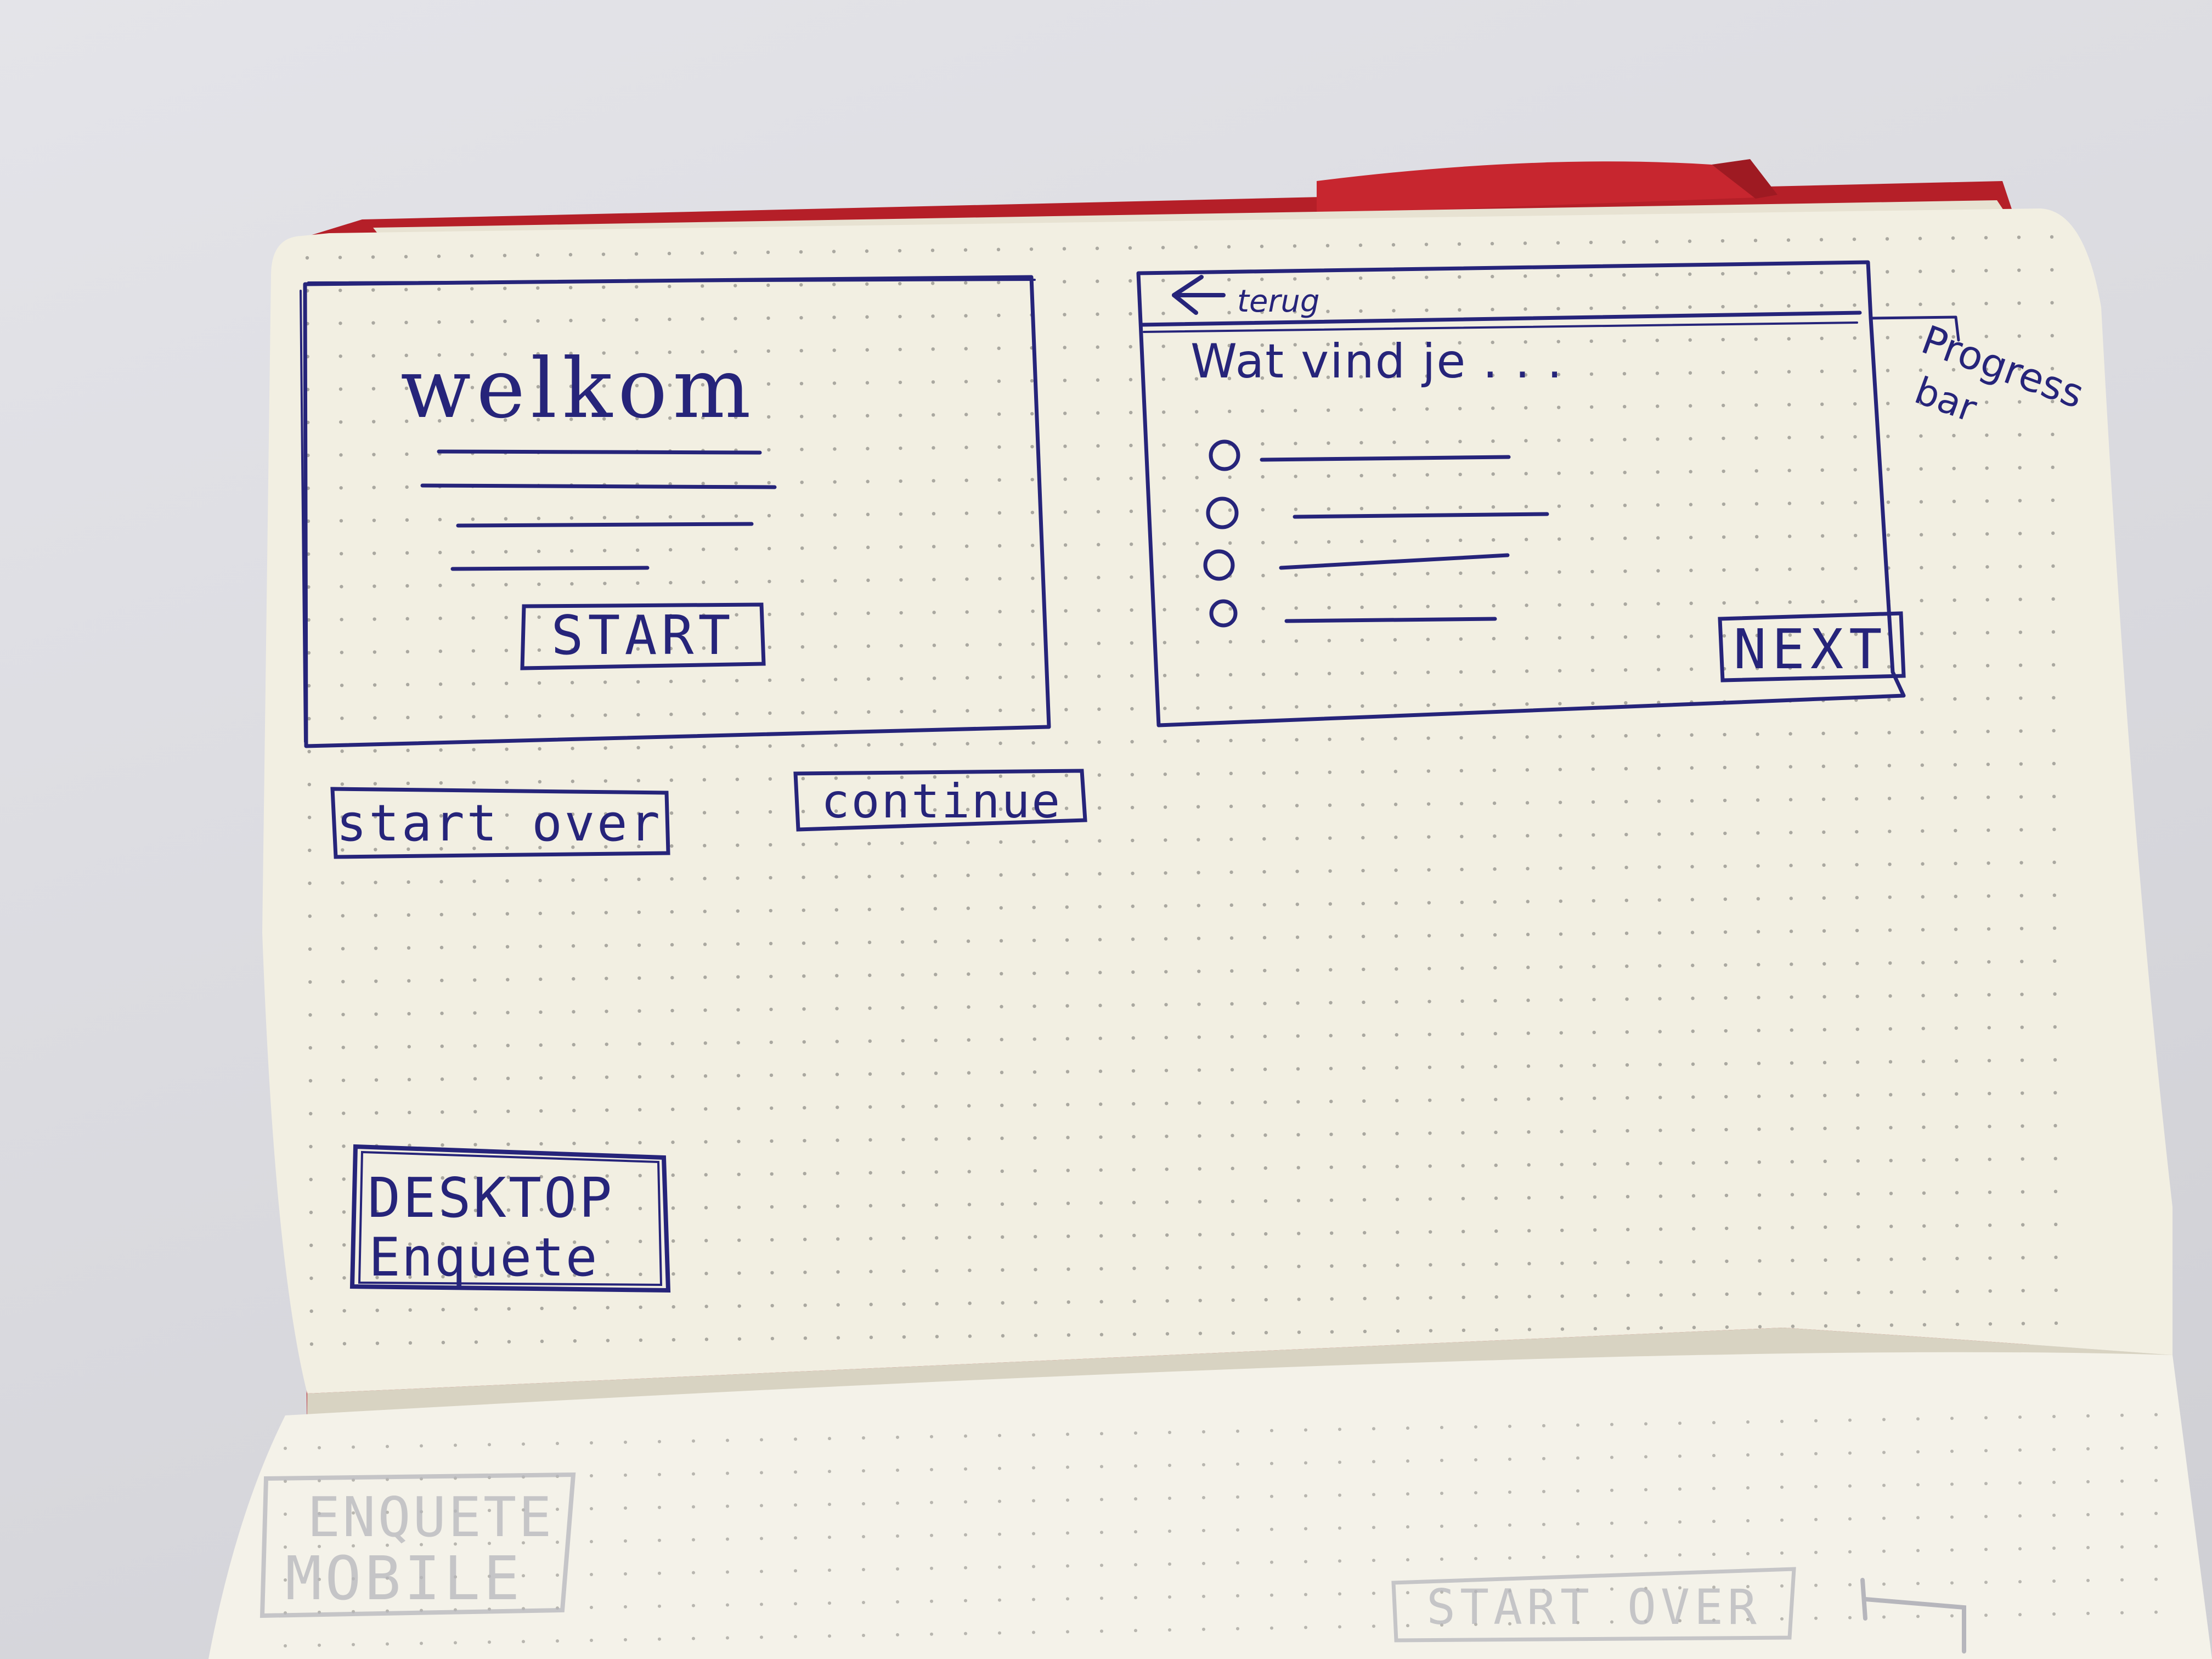  Describe the element at coordinates (1278, 301) in the screenshot. I see `back-label: terug` at that location.